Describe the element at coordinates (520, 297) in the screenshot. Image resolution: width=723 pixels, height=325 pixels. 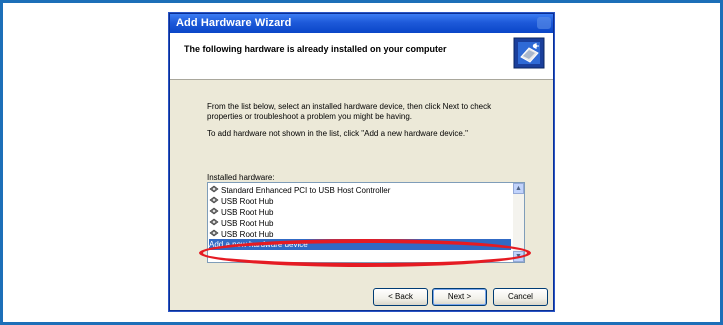
I see `cancel-button: Cancel` at that location.